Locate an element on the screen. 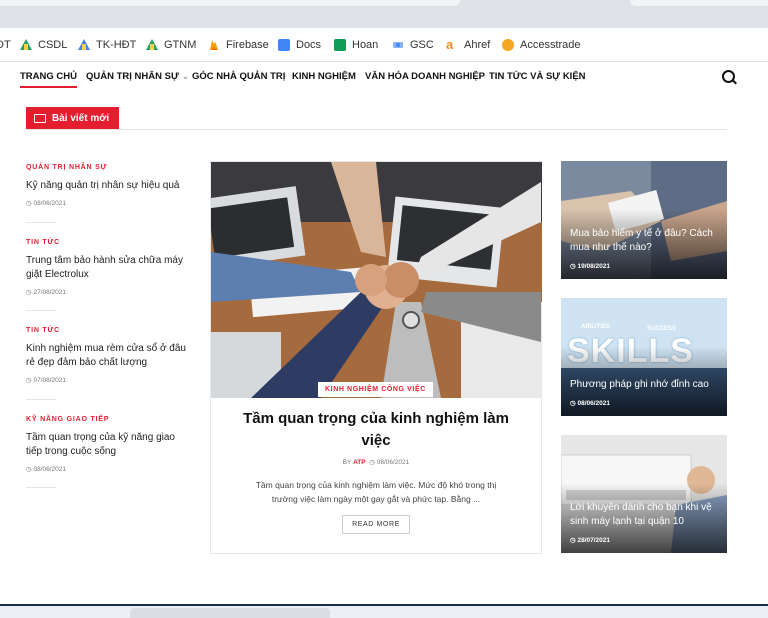 Image resolution: width=768 pixels, height=618 pixels. bookmark-label: Hoan is located at coordinates (365, 45).